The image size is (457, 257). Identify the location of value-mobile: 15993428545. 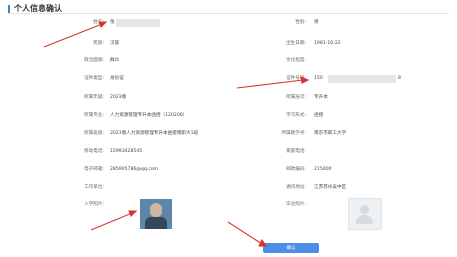
(126, 151).